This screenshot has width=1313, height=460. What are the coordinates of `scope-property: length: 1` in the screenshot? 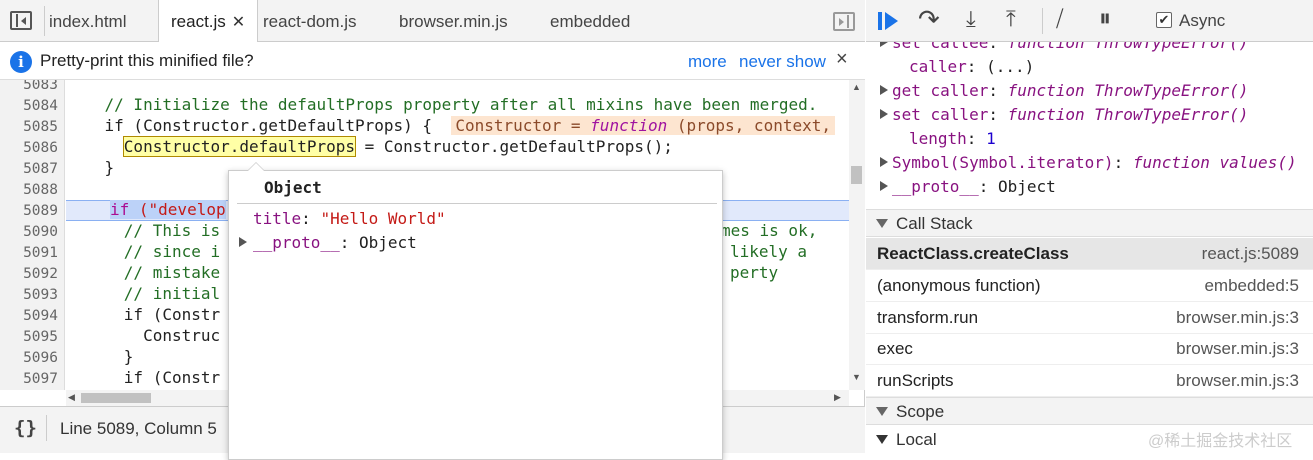 It's located at (952, 139).